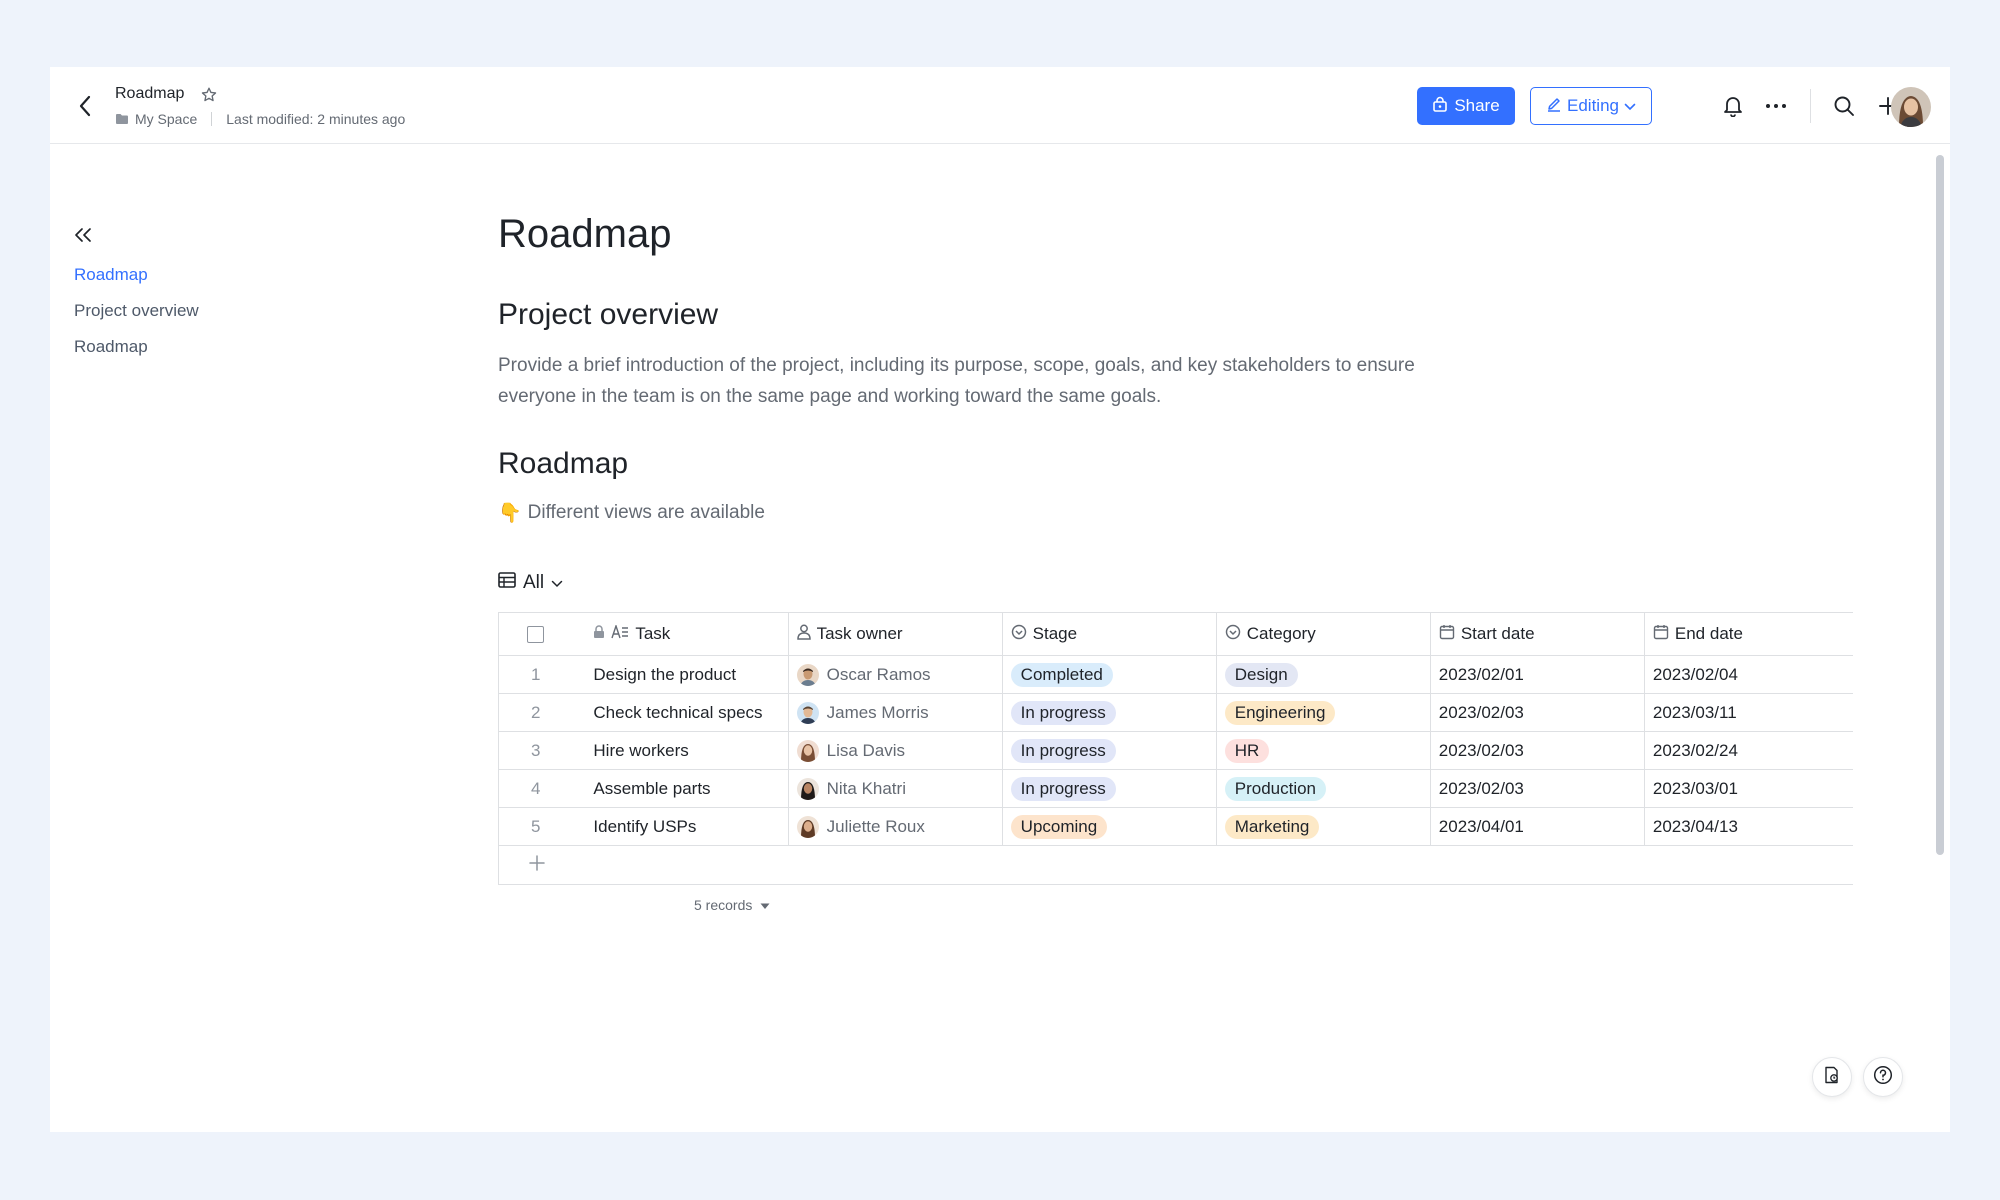 The image size is (2000, 1200). Describe the element at coordinates (536, 674) in the screenshot. I see `row-index: 1` at that location.